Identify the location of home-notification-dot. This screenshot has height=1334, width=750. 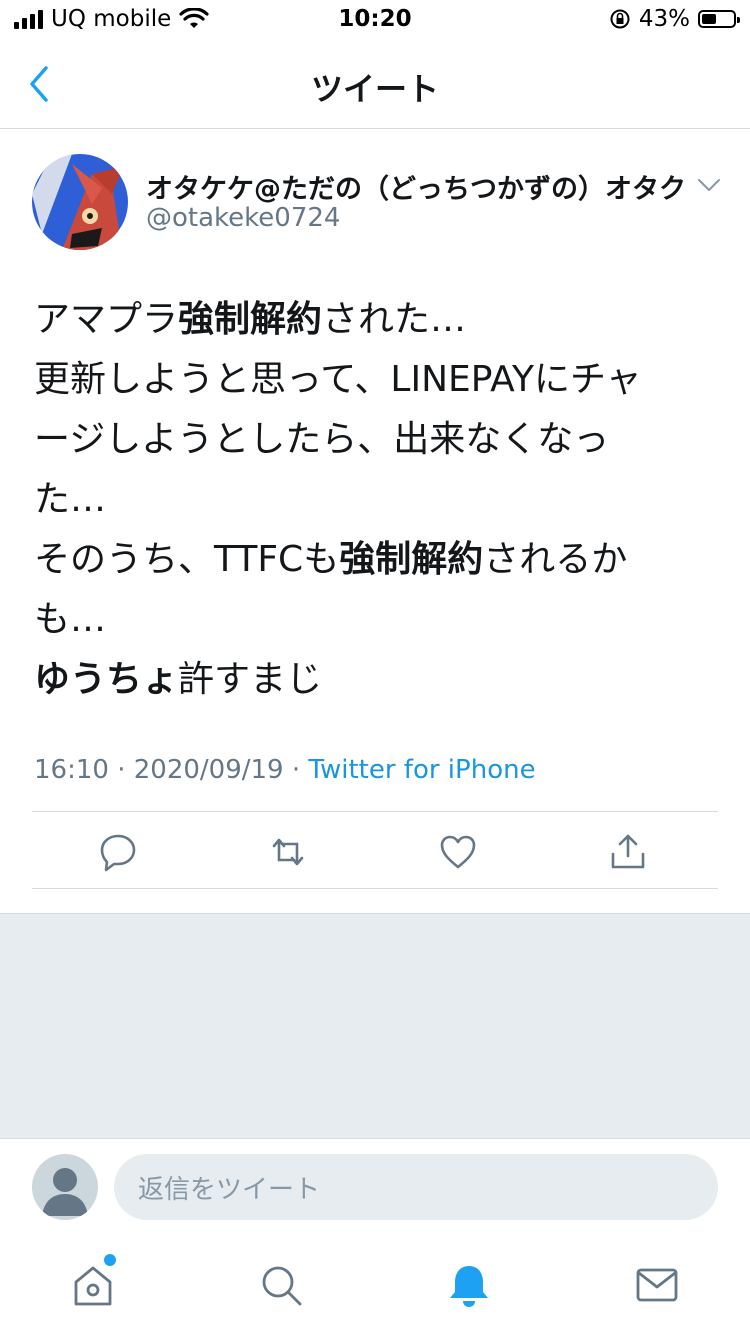
(110, 1260).